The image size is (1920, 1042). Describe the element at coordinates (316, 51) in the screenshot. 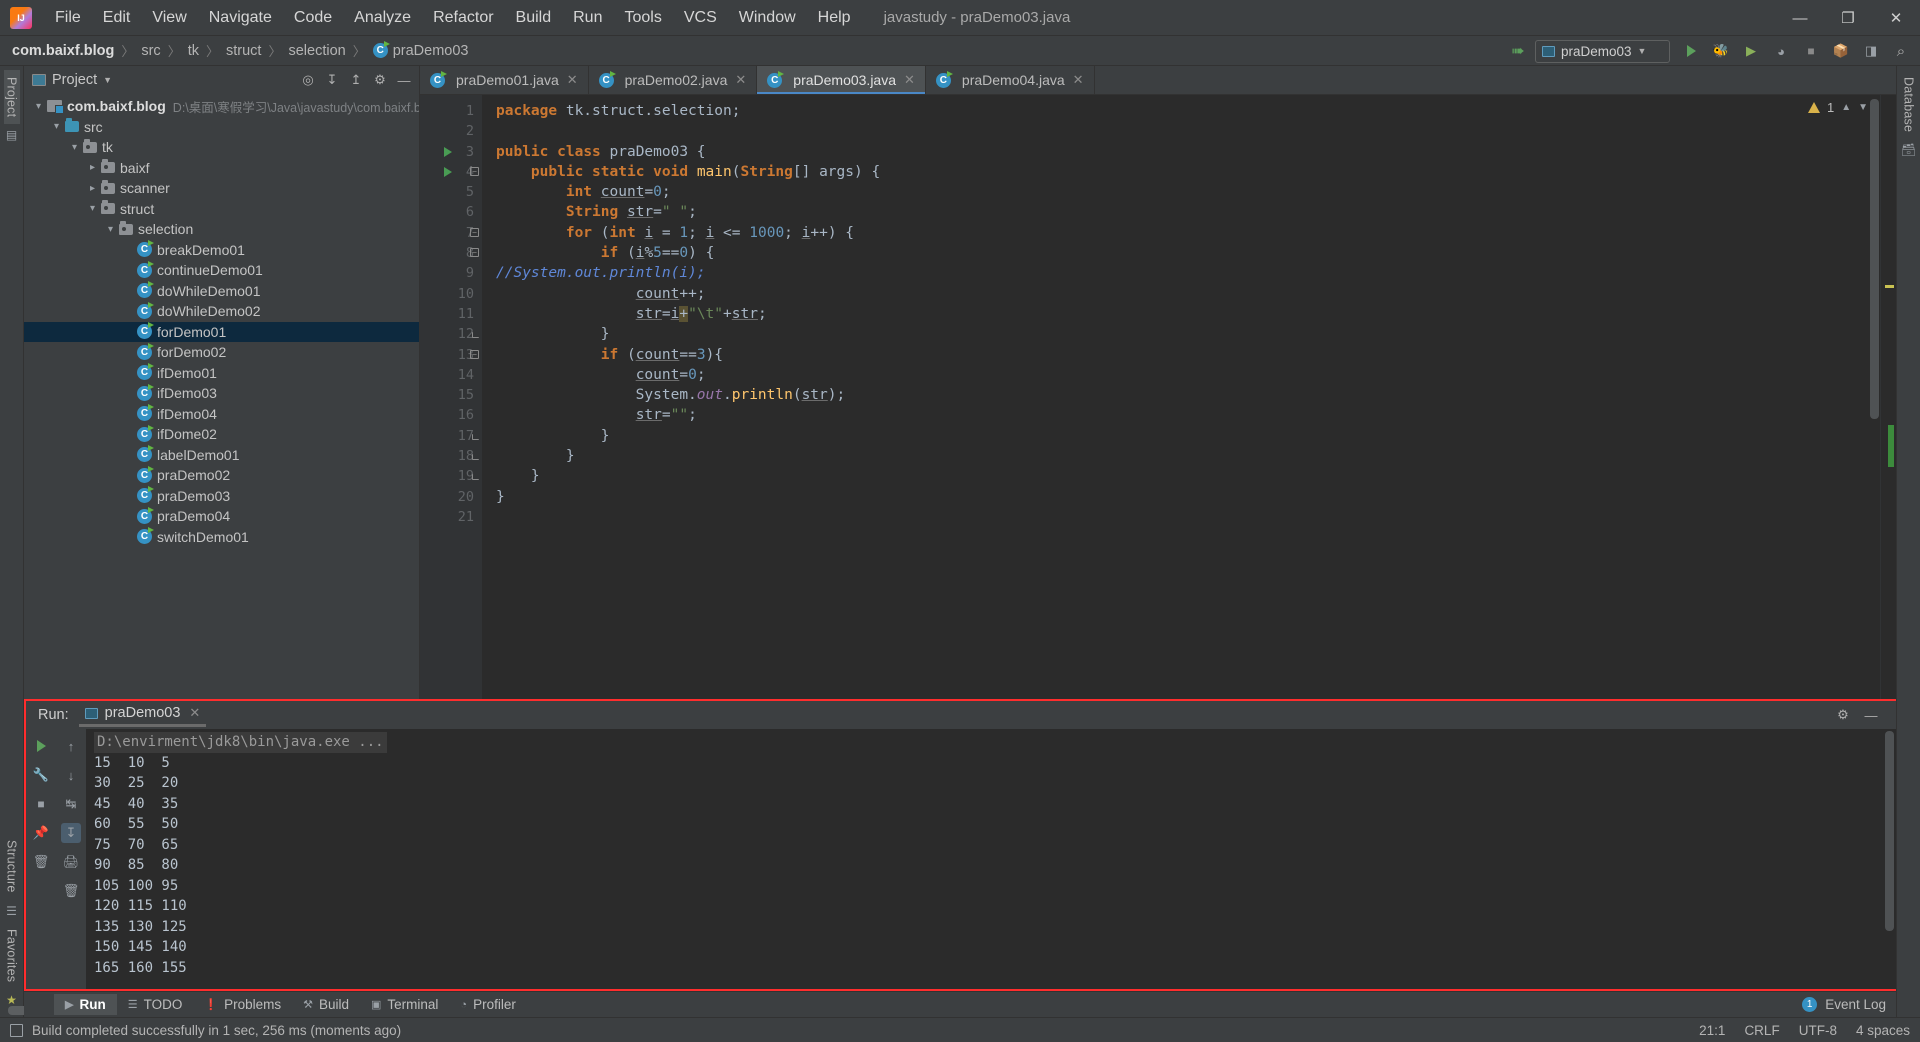

I see `breadcrumb-item-selection: selection` at that location.